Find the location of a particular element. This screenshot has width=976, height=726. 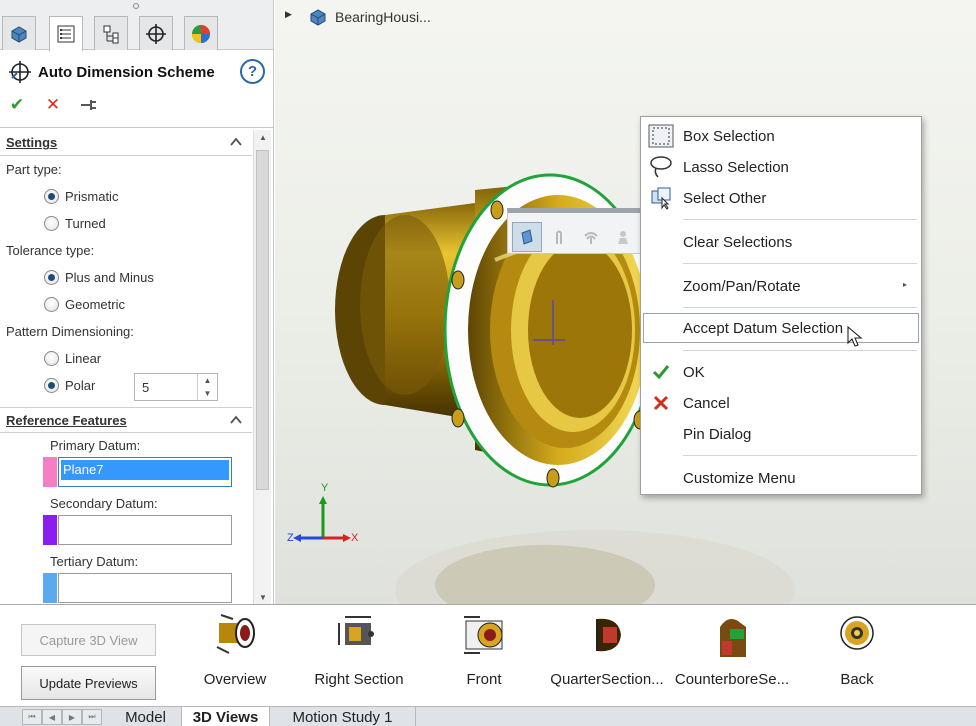

tab-3d-views: 3D Views is located at coordinates (226, 716).